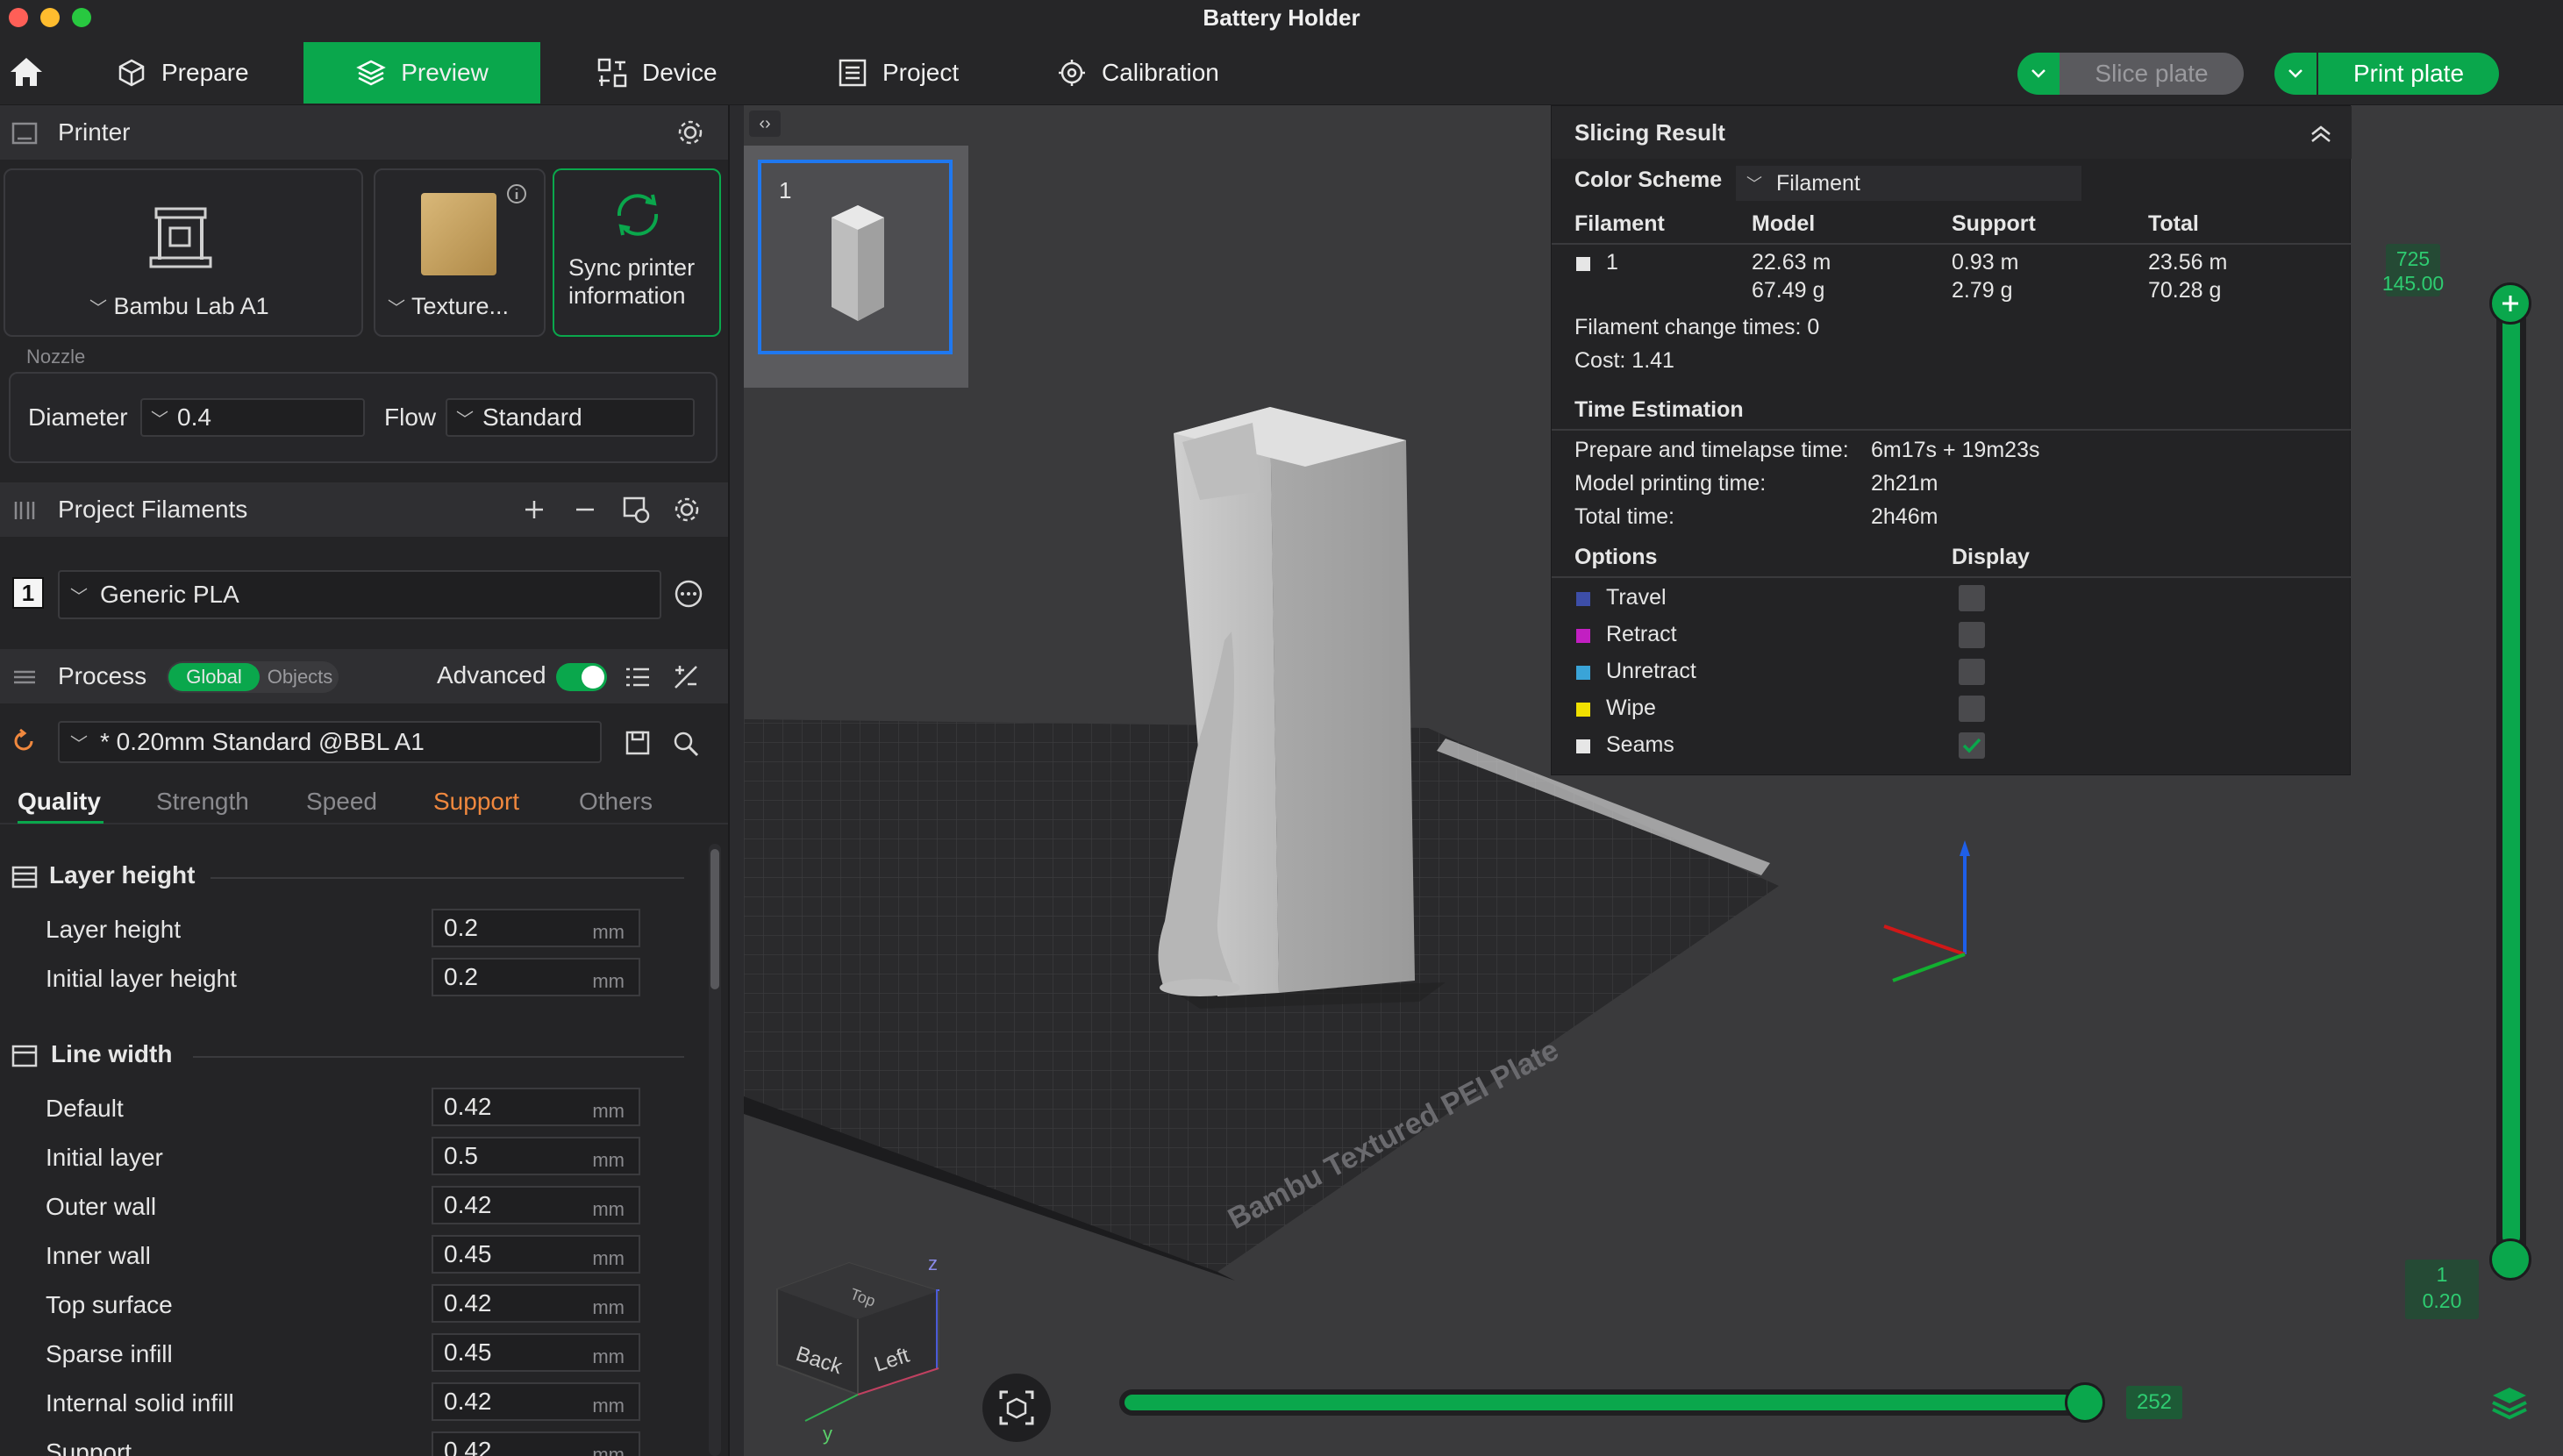 The height and width of the screenshot is (1456, 2563). What do you see at coordinates (785, 190) in the screenshot?
I see `plate-number: 1` at bounding box center [785, 190].